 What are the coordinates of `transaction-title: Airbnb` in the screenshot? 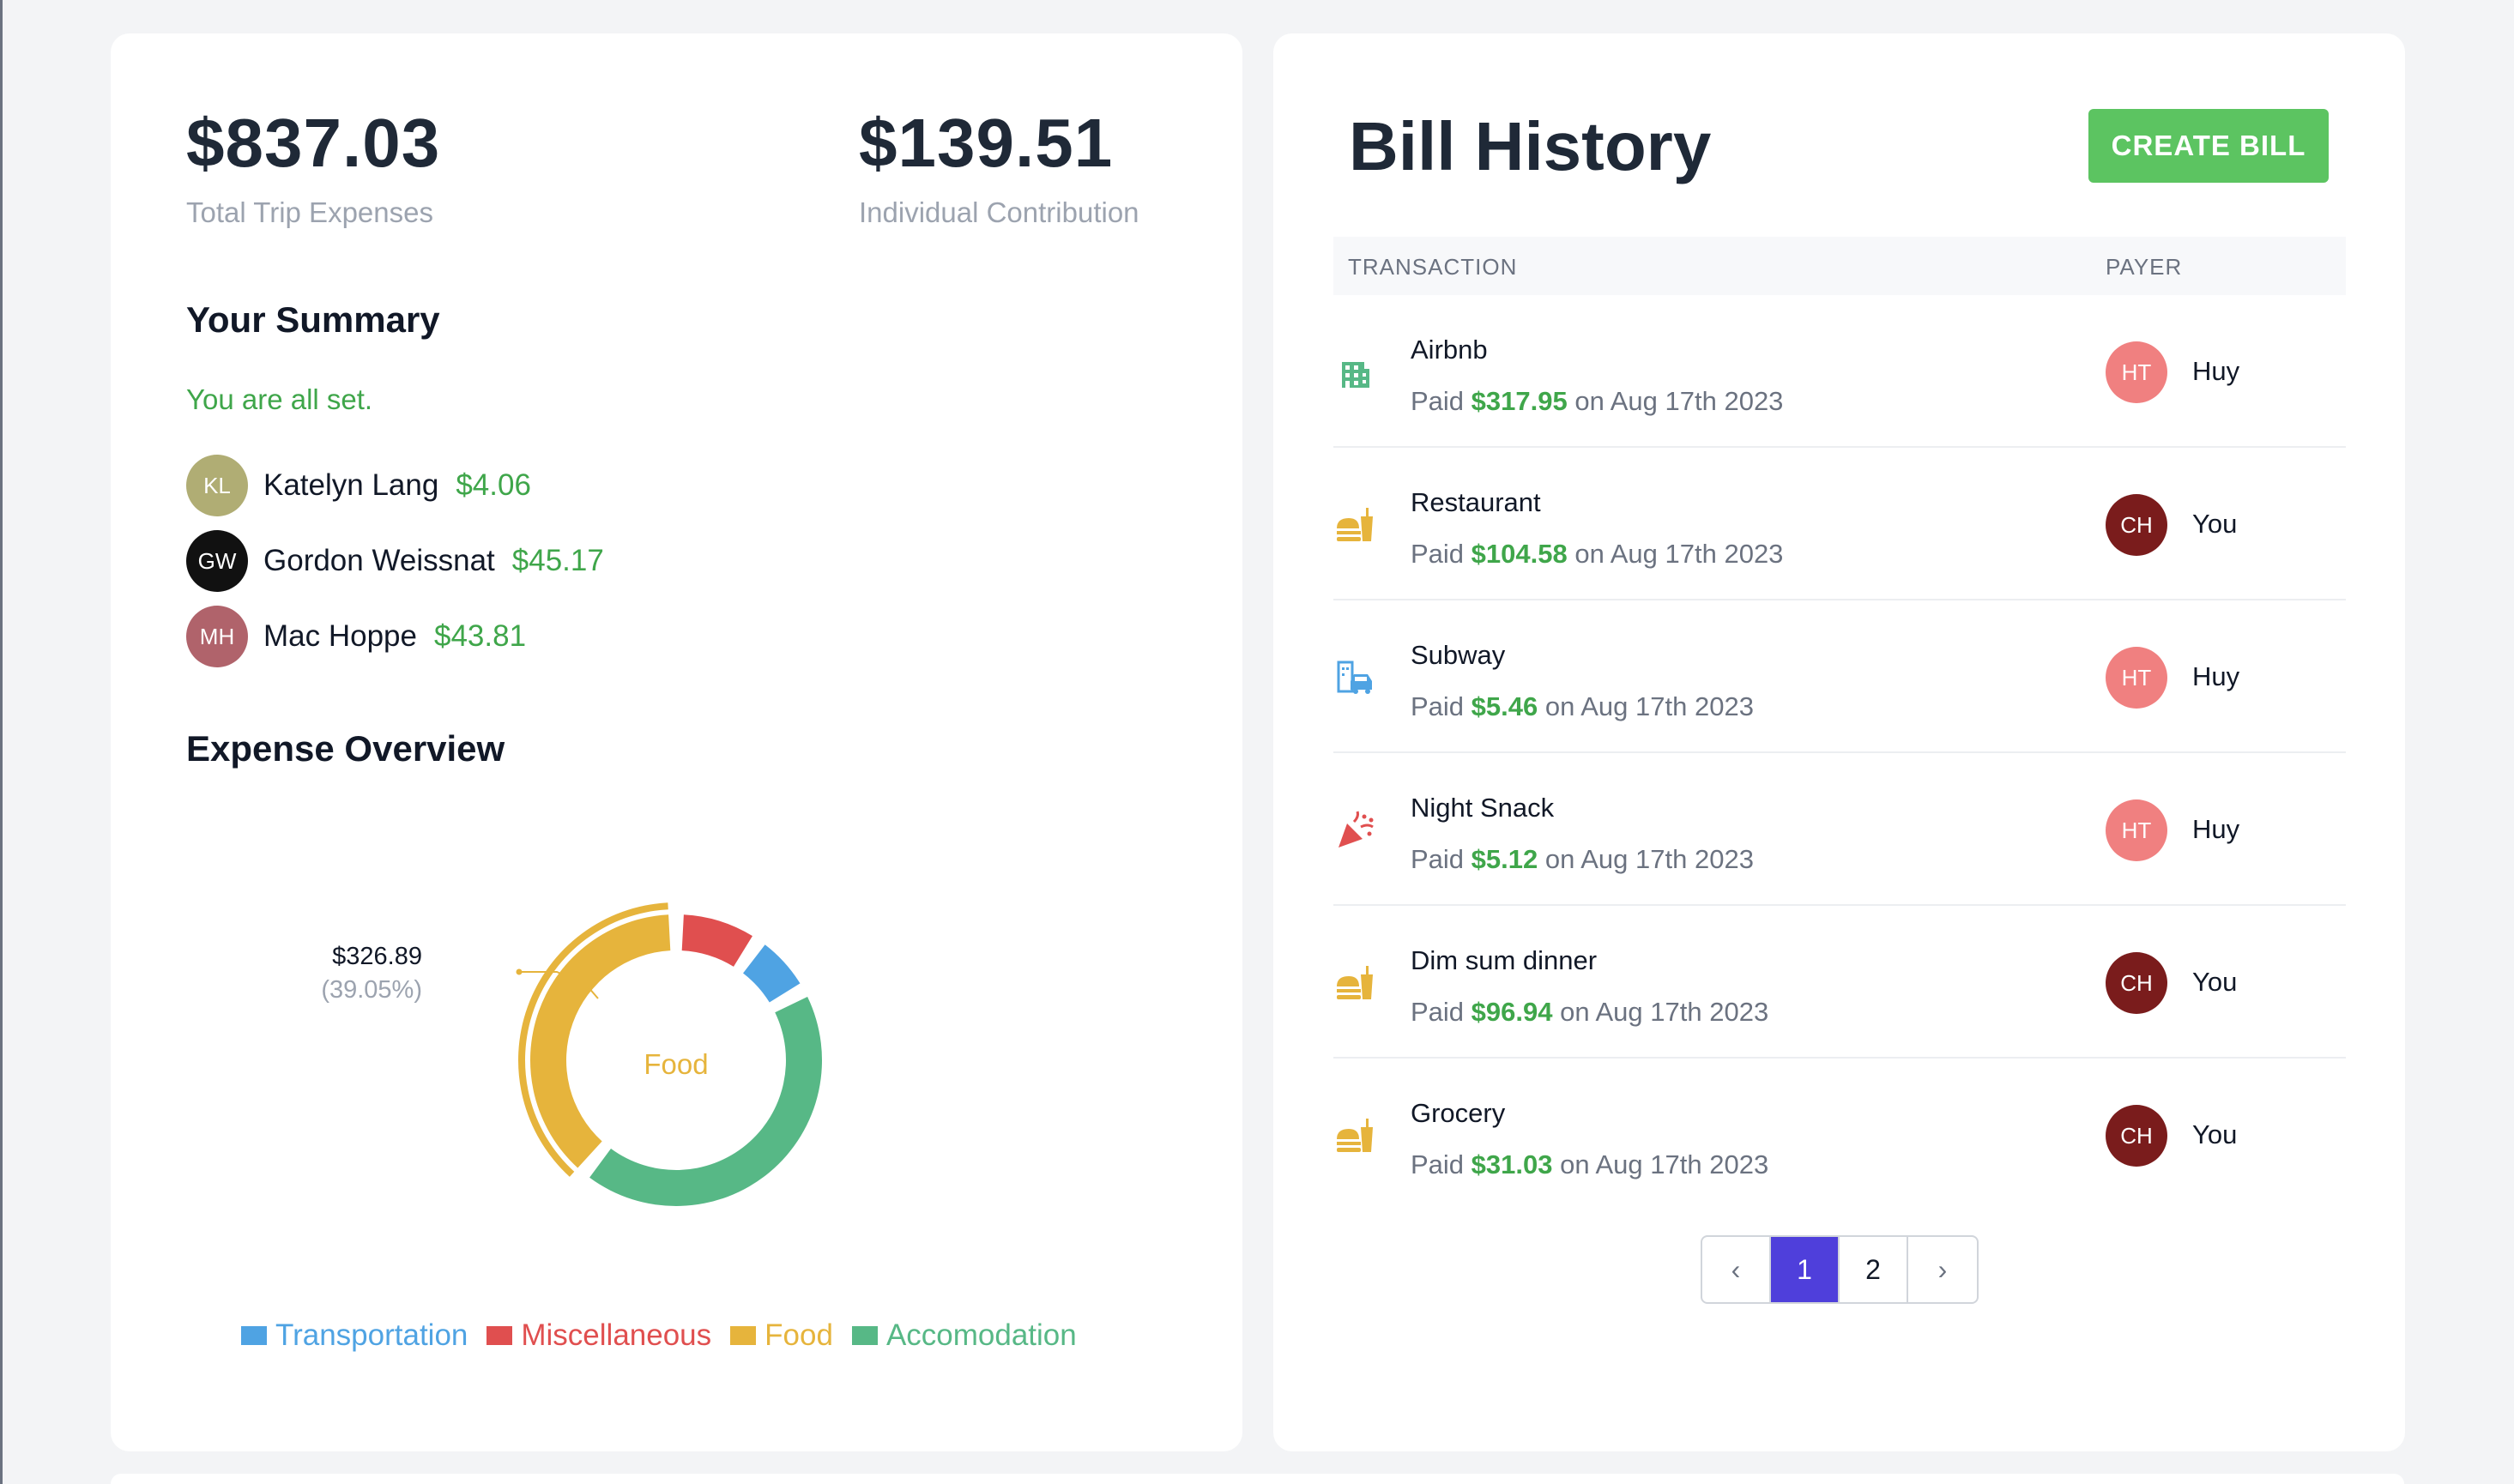 It's located at (1449, 350).